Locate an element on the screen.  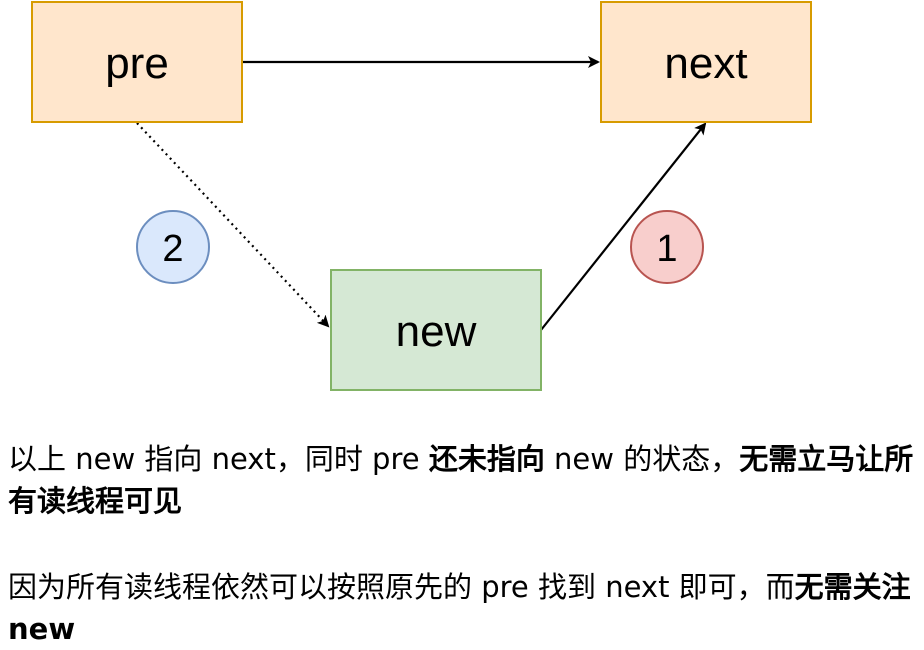
node-new-label: new is located at coordinates (436, 331).